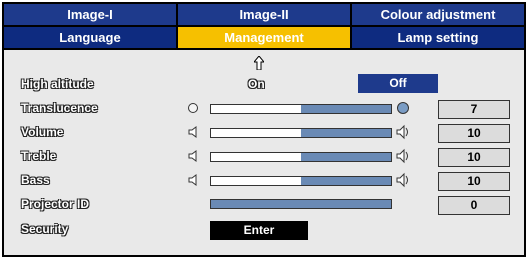  Describe the element at coordinates (35, 180) in the screenshot. I see `bass-label: Bass` at that location.